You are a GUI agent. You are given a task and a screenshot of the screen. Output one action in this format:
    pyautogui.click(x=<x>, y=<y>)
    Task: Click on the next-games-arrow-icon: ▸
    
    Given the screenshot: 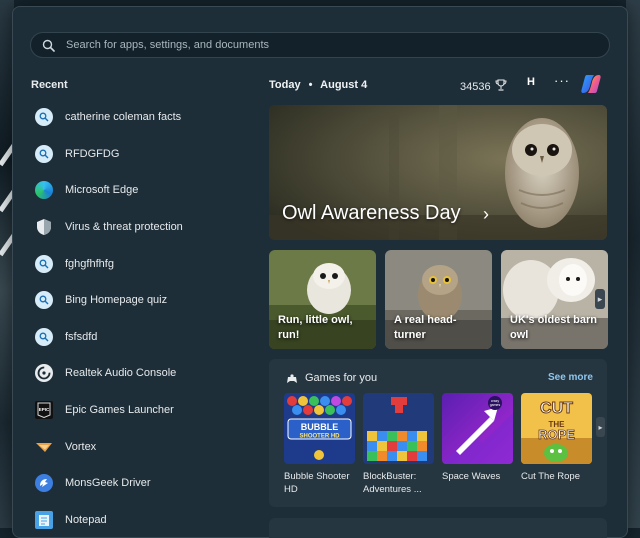 What is the action you would take?
    pyautogui.click(x=600, y=427)
    